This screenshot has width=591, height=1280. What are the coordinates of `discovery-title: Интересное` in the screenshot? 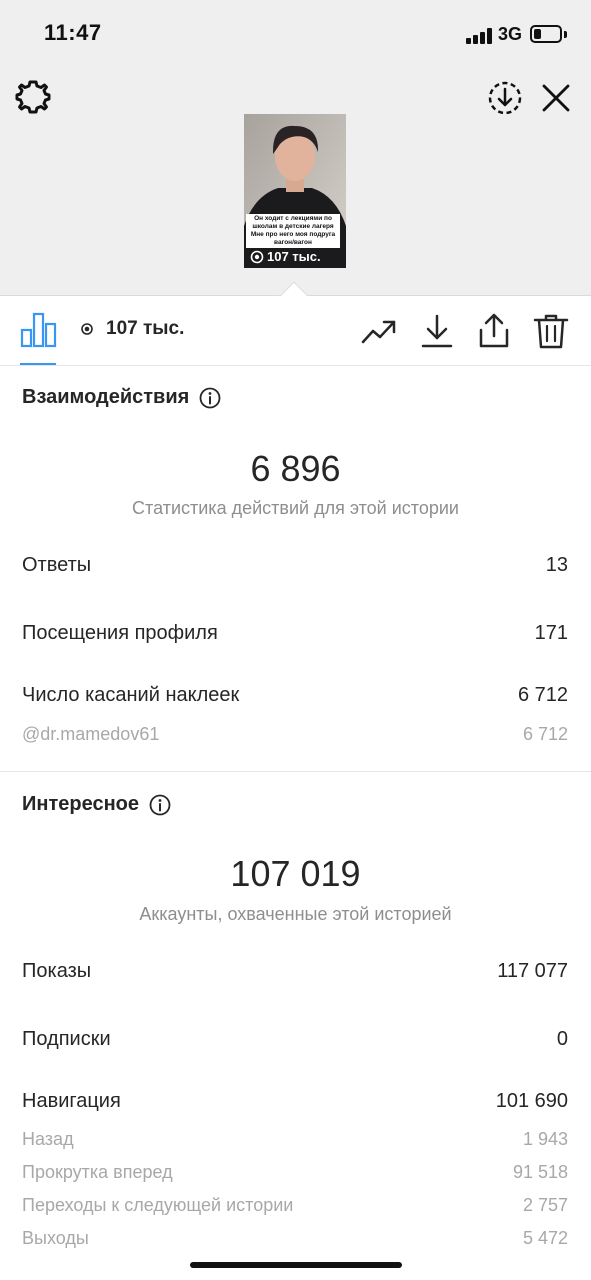 It's located at (96, 804).